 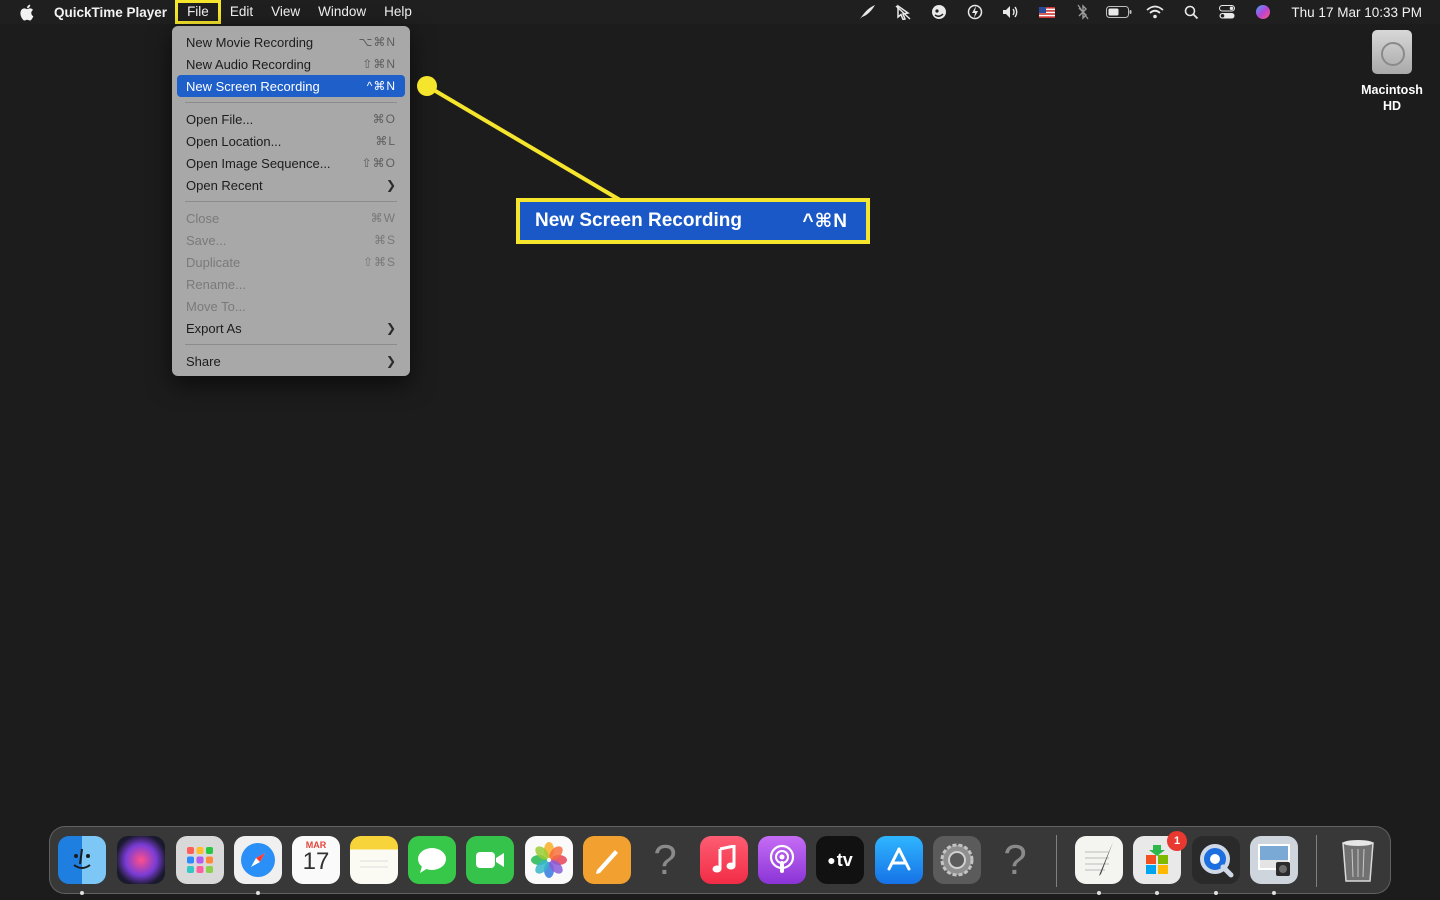 I want to click on menubar-clock: Thu 17 Mar 10:33 PM, so click(x=1356, y=12).